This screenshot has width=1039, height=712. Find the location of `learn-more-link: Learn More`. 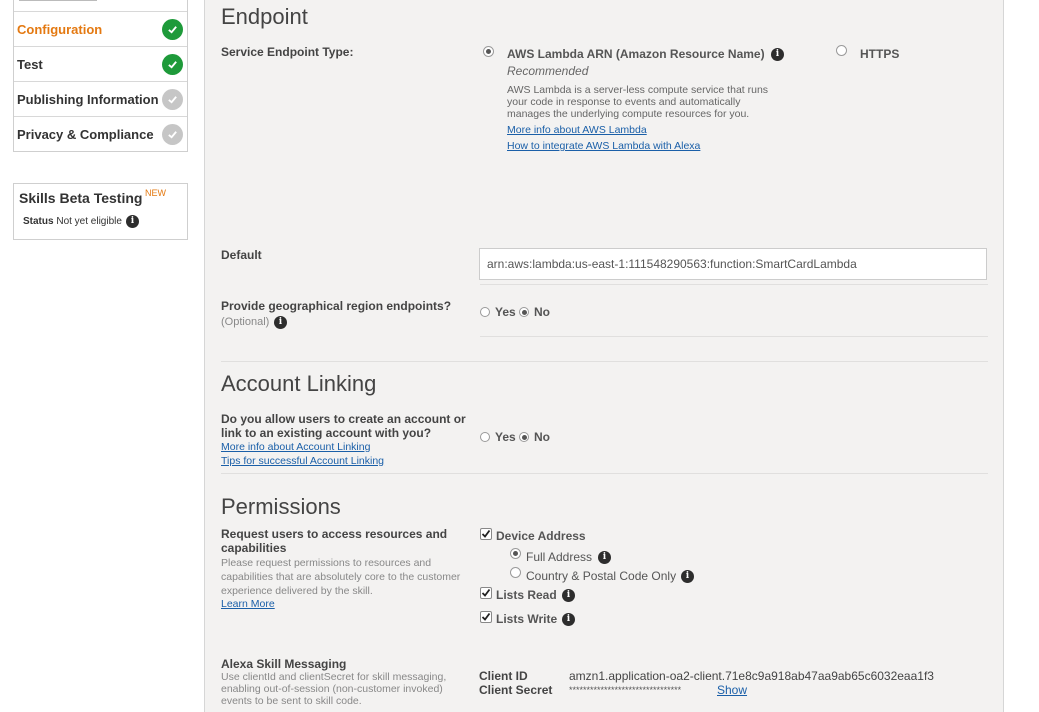

learn-more-link: Learn More is located at coordinates (248, 604).